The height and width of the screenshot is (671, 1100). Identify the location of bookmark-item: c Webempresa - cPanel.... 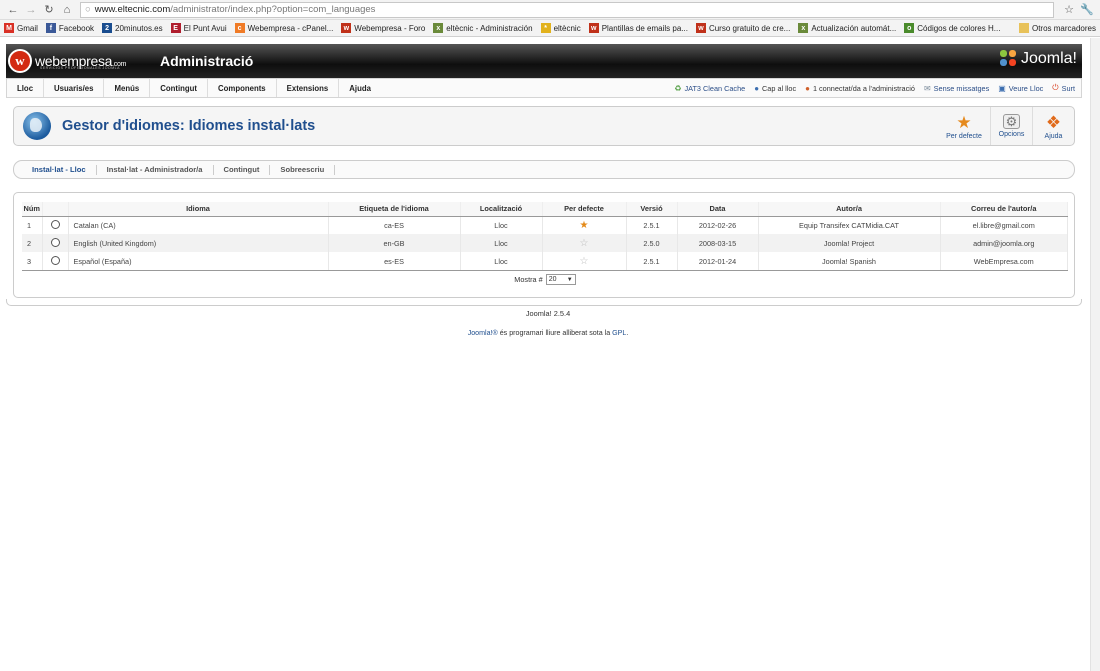
(283, 28).